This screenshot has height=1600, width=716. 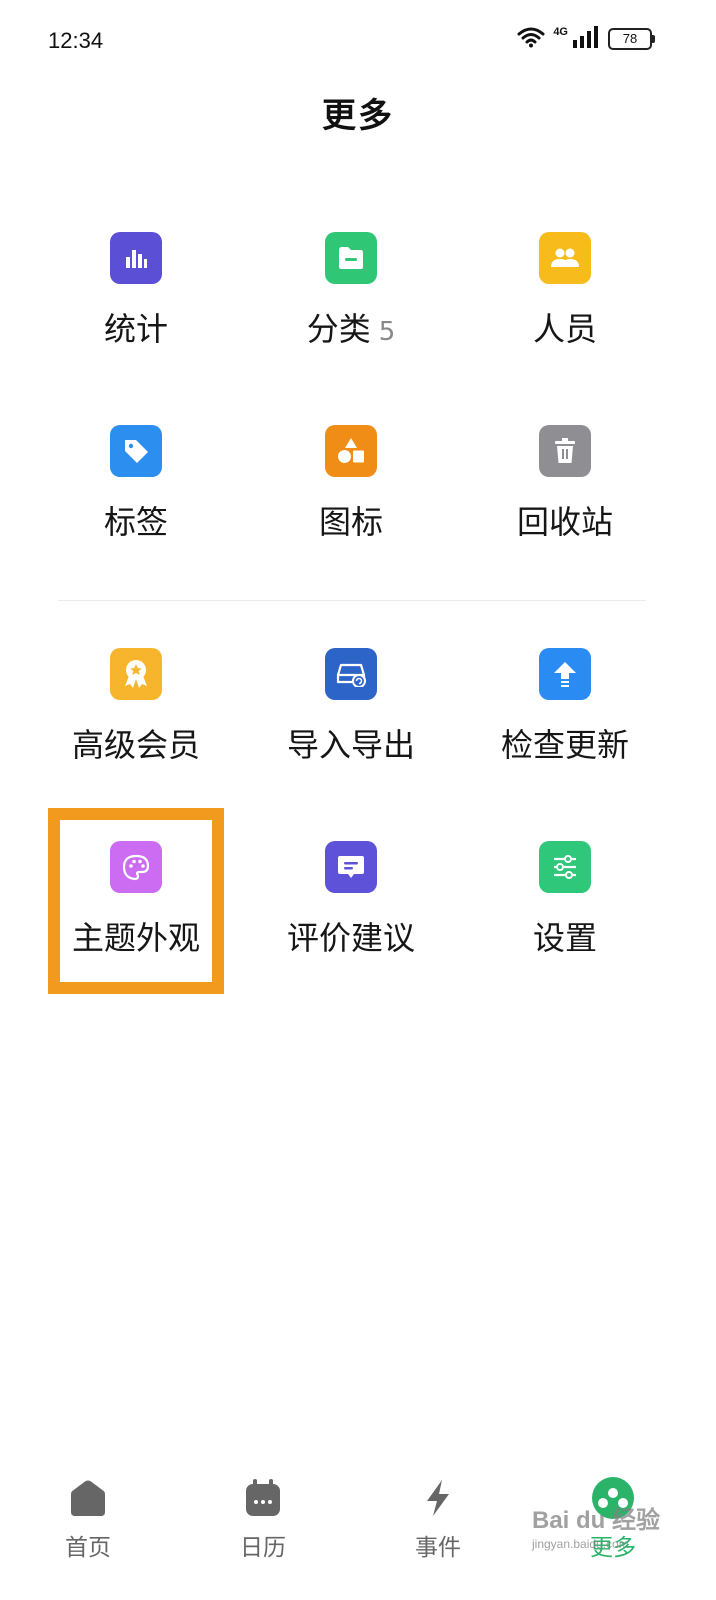 I want to click on grid-item-people: 人员, so click(x=565, y=307).